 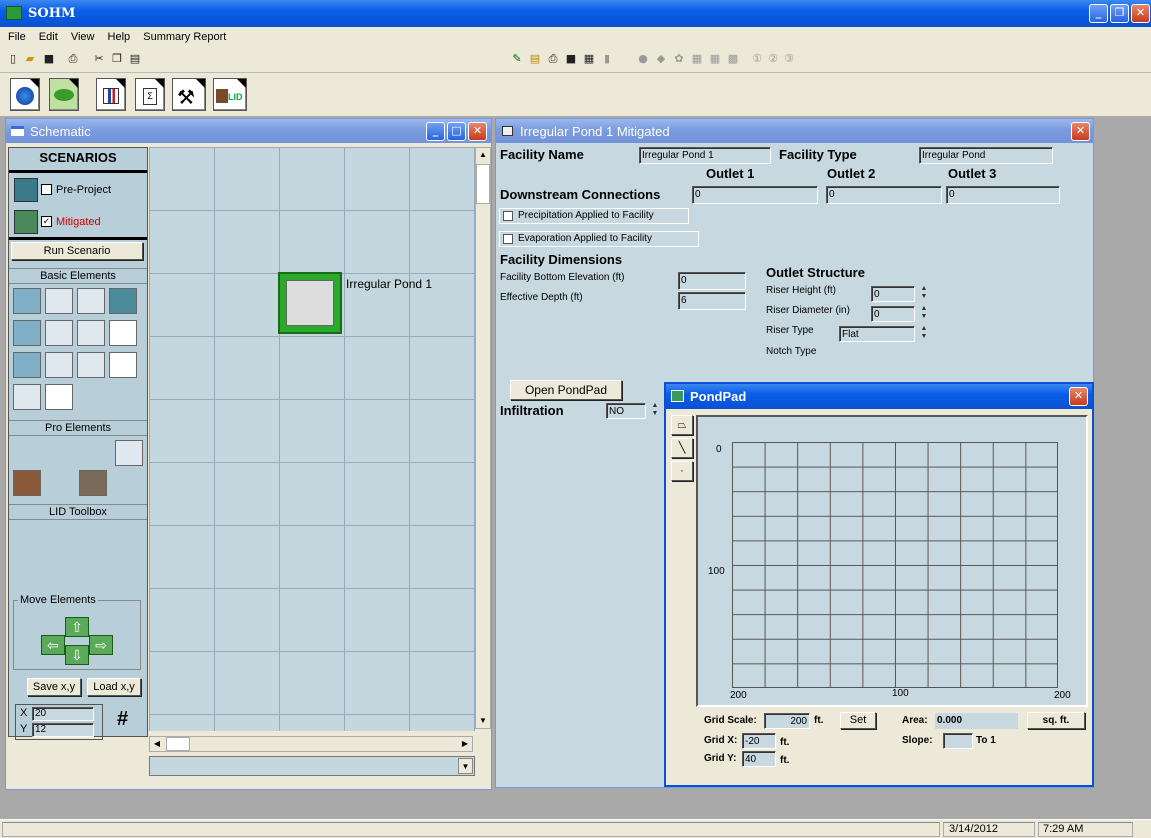 I want to click on infiltration-spinner: ▲ ▼, so click(x=655, y=411).